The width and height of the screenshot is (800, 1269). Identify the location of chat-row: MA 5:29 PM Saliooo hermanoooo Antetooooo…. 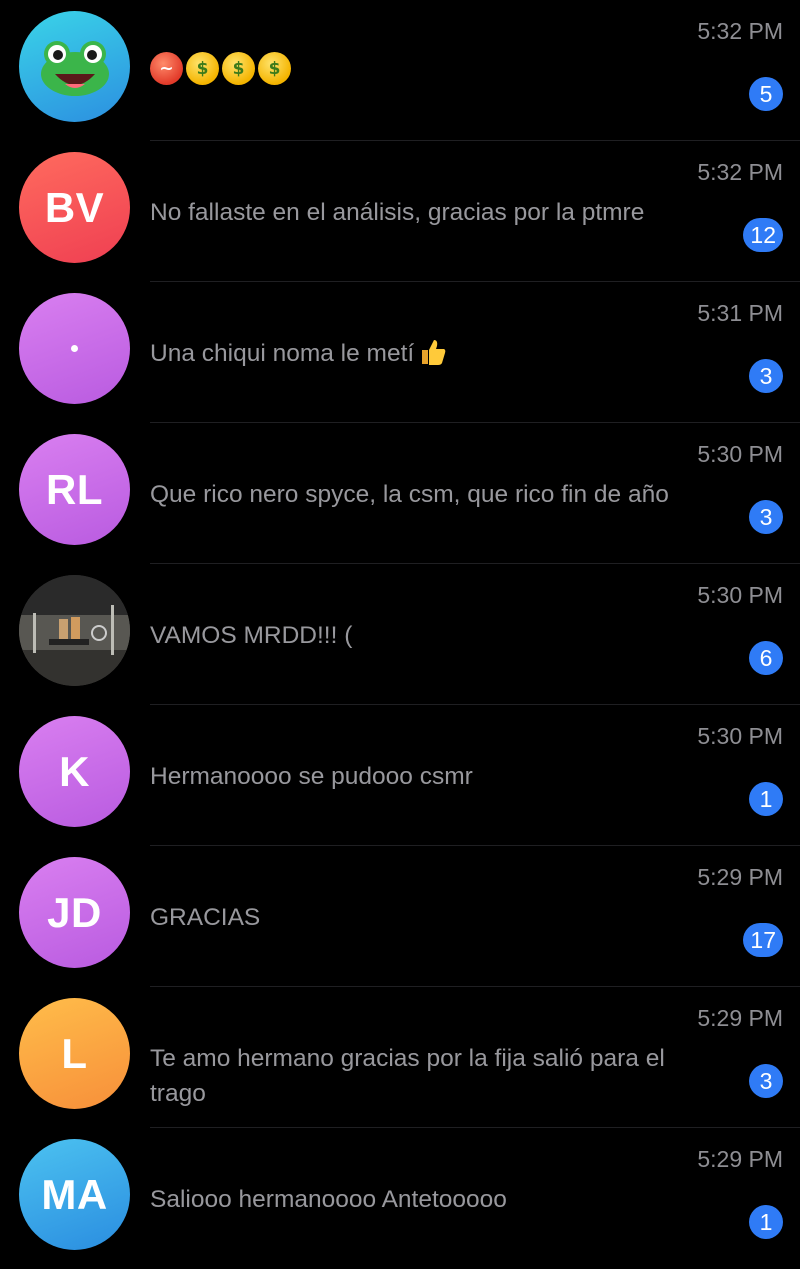
(400, 1198).